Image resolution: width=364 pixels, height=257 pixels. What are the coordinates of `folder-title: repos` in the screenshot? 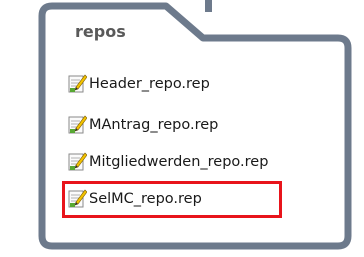 It's located at (100, 31).